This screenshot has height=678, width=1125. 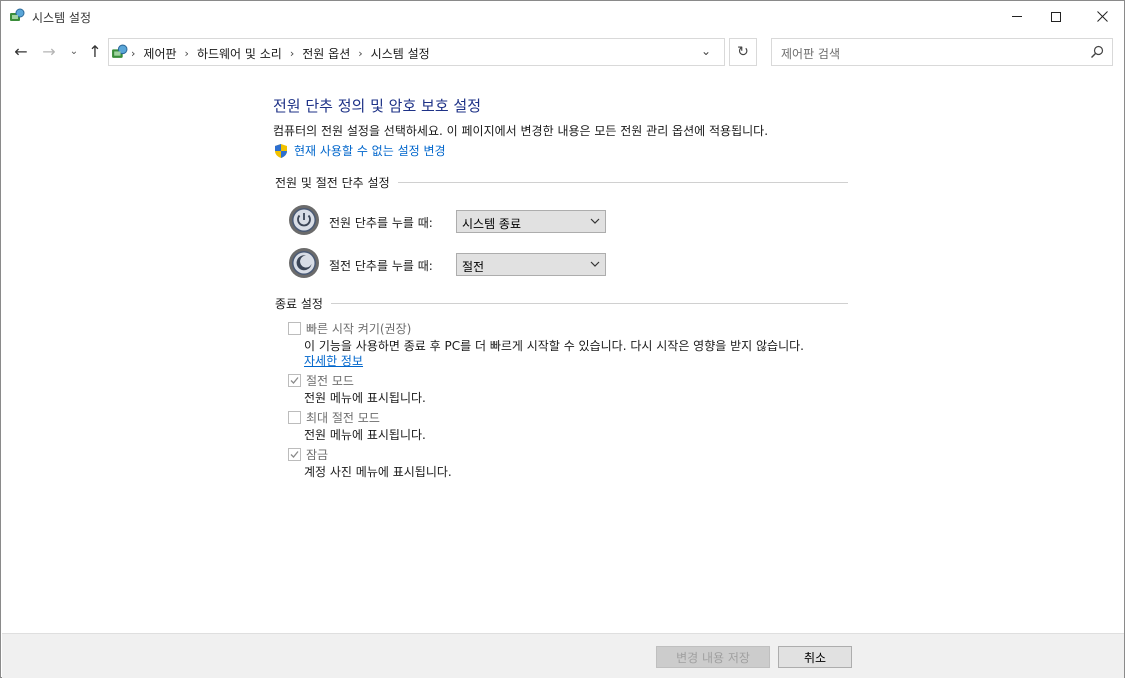 What do you see at coordinates (332, 183) in the screenshot?
I see `power-section-header: 전원 및 절전 단추 설정` at bounding box center [332, 183].